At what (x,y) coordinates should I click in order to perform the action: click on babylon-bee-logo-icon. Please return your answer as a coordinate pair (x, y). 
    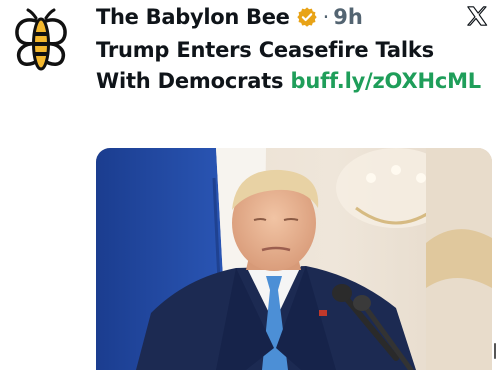
    Looking at the image, I should click on (41, 39).